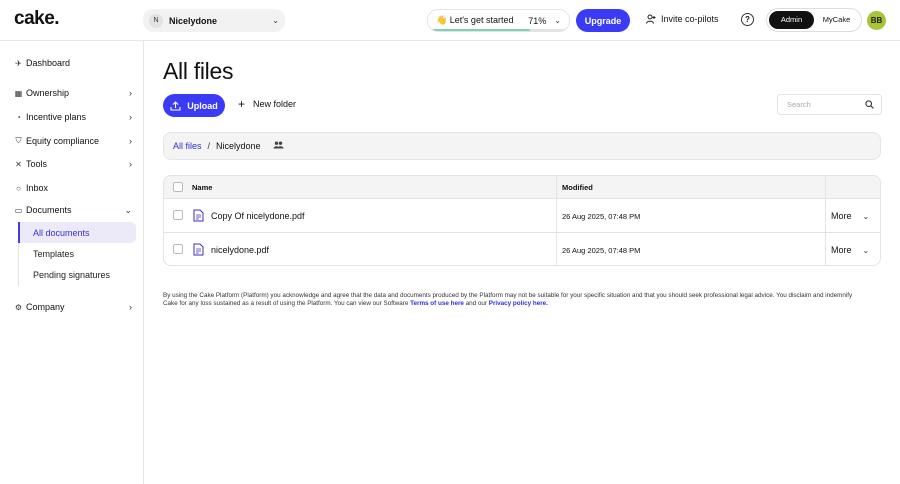  What do you see at coordinates (577, 187) in the screenshot?
I see `header-modified: Modified` at bounding box center [577, 187].